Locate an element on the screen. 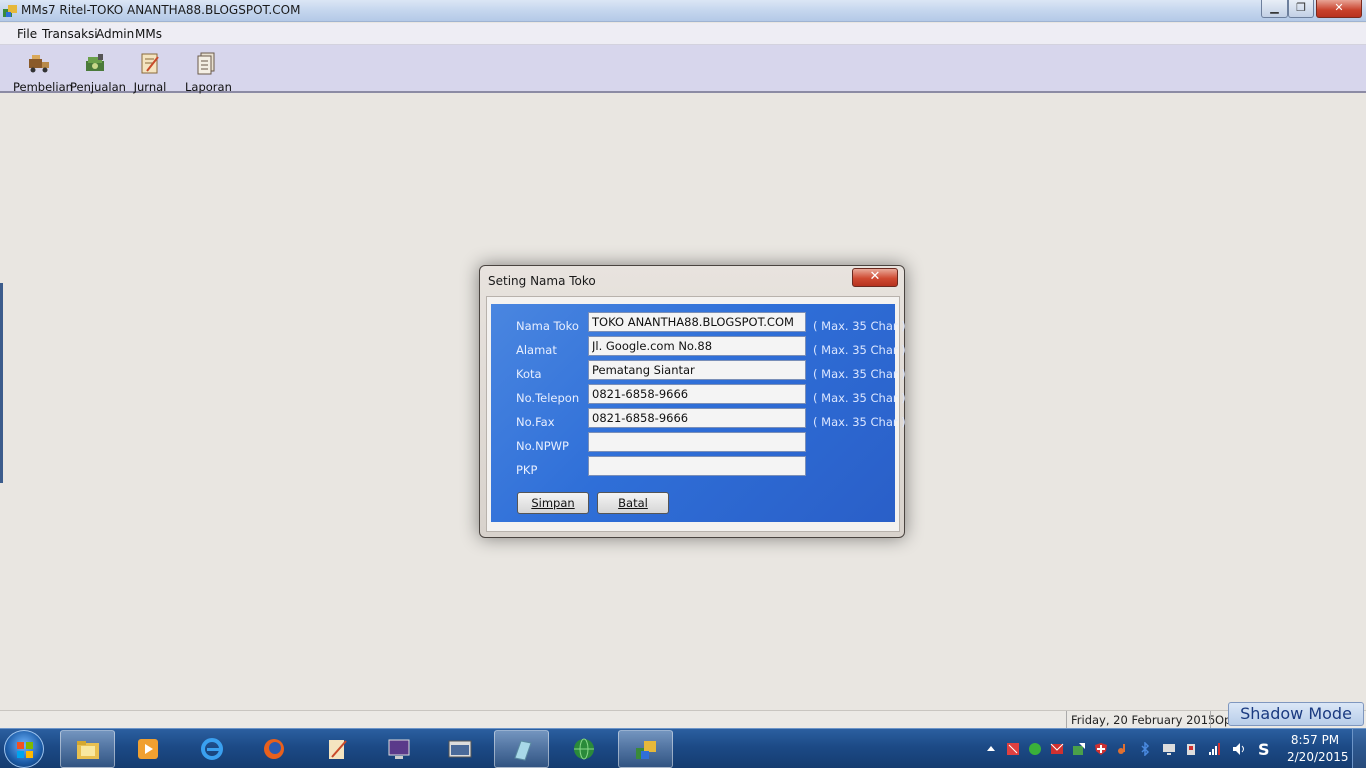 The image size is (1366, 768). tray-signal-icon is located at coordinates (1215, 749).